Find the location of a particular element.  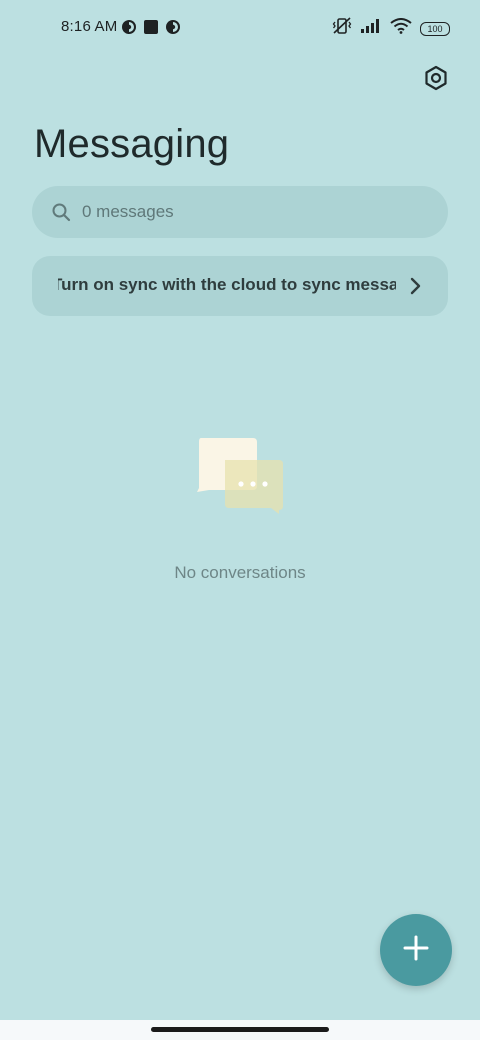

signal-icon is located at coordinates (371, 28).